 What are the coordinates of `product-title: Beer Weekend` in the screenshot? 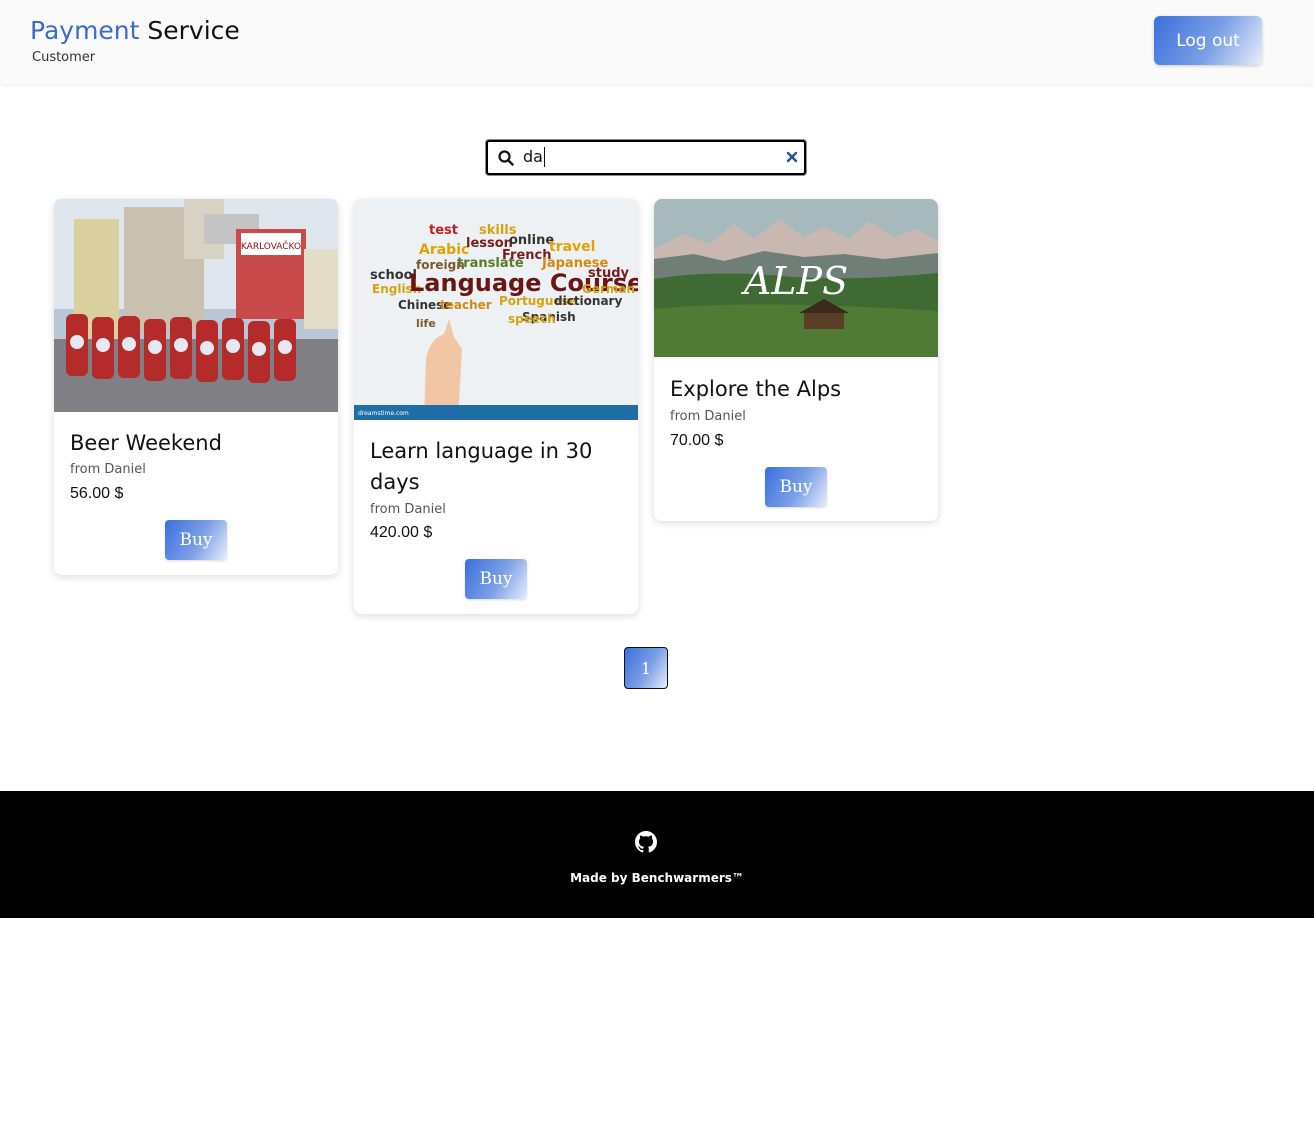 It's located at (146, 443).